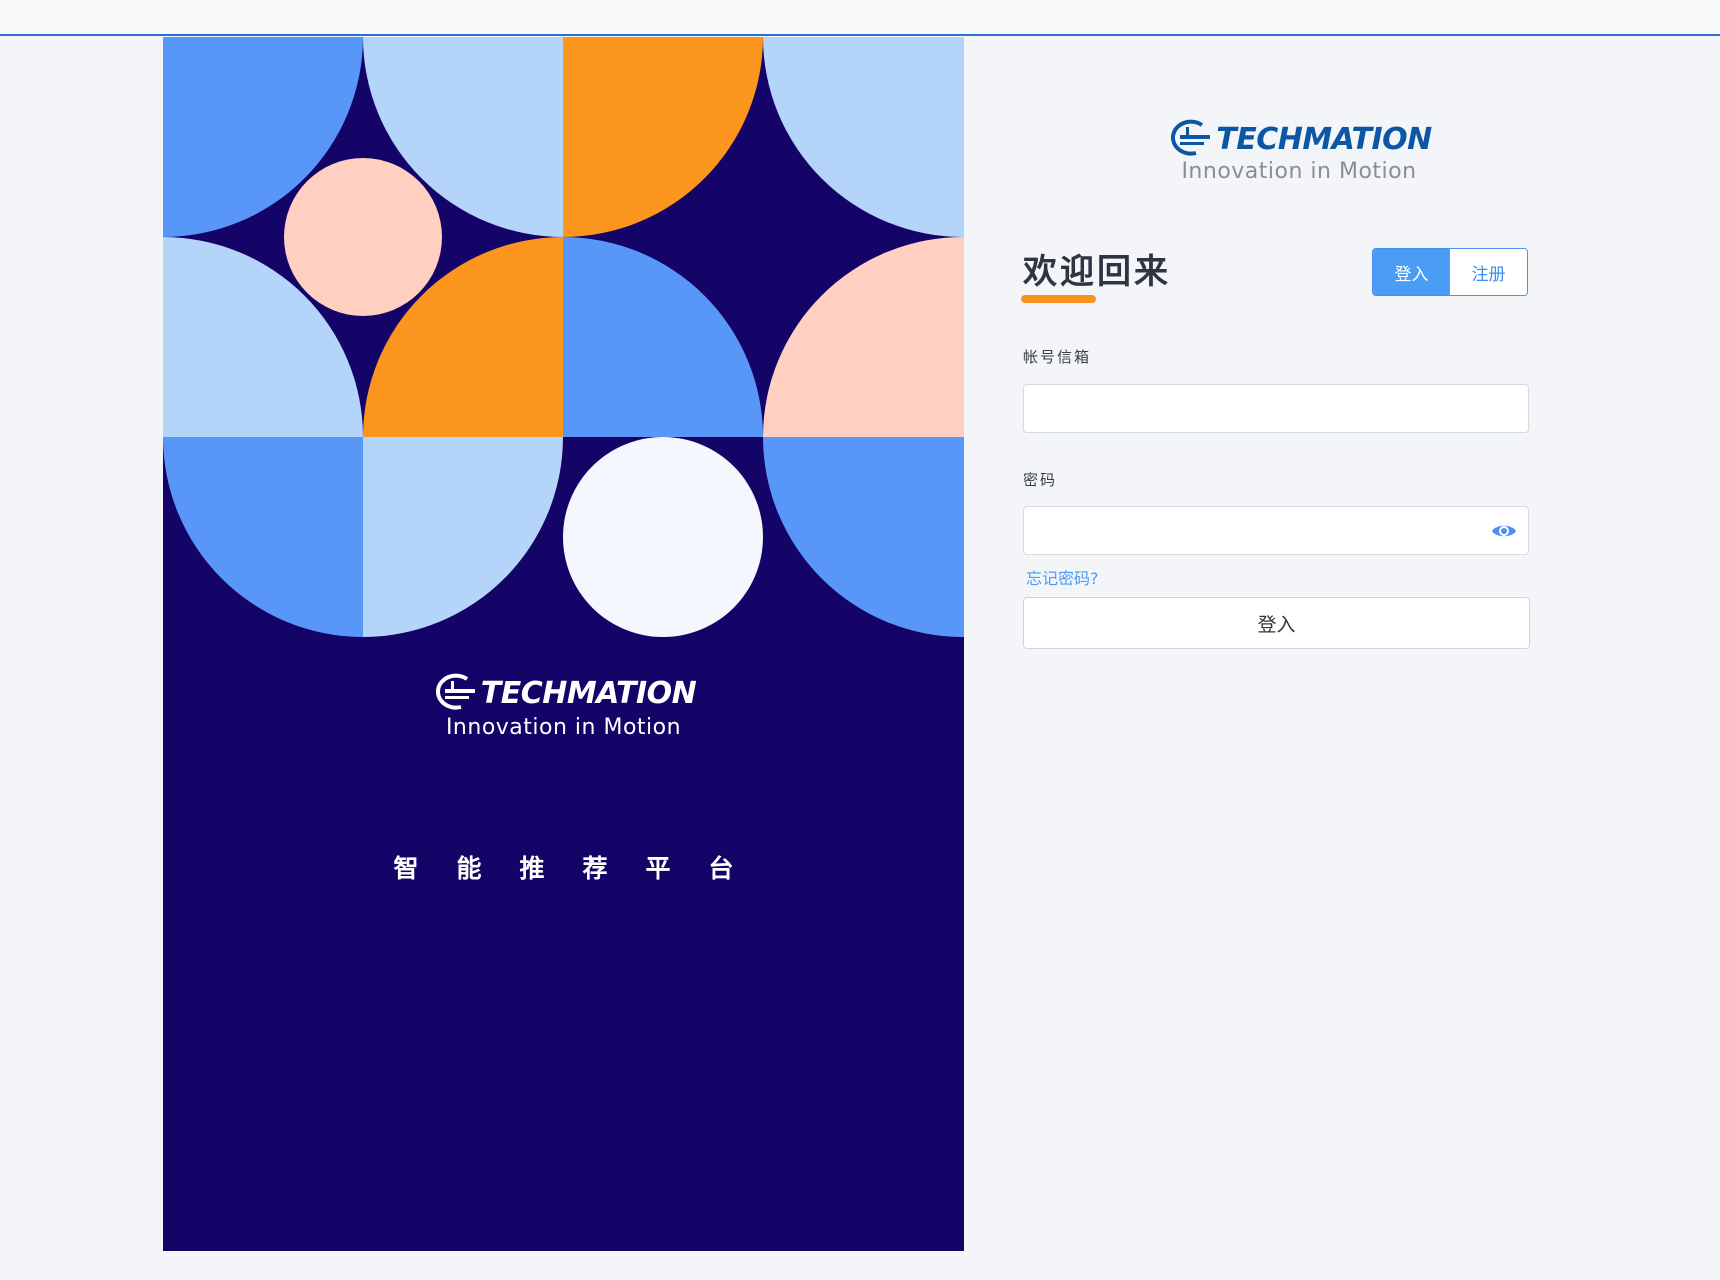 The height and width of the screenshot is (1280, 1720). Describe the element at coordinates (1488, 272) in the screenshot. I see `tab-register: 注册` at that location.